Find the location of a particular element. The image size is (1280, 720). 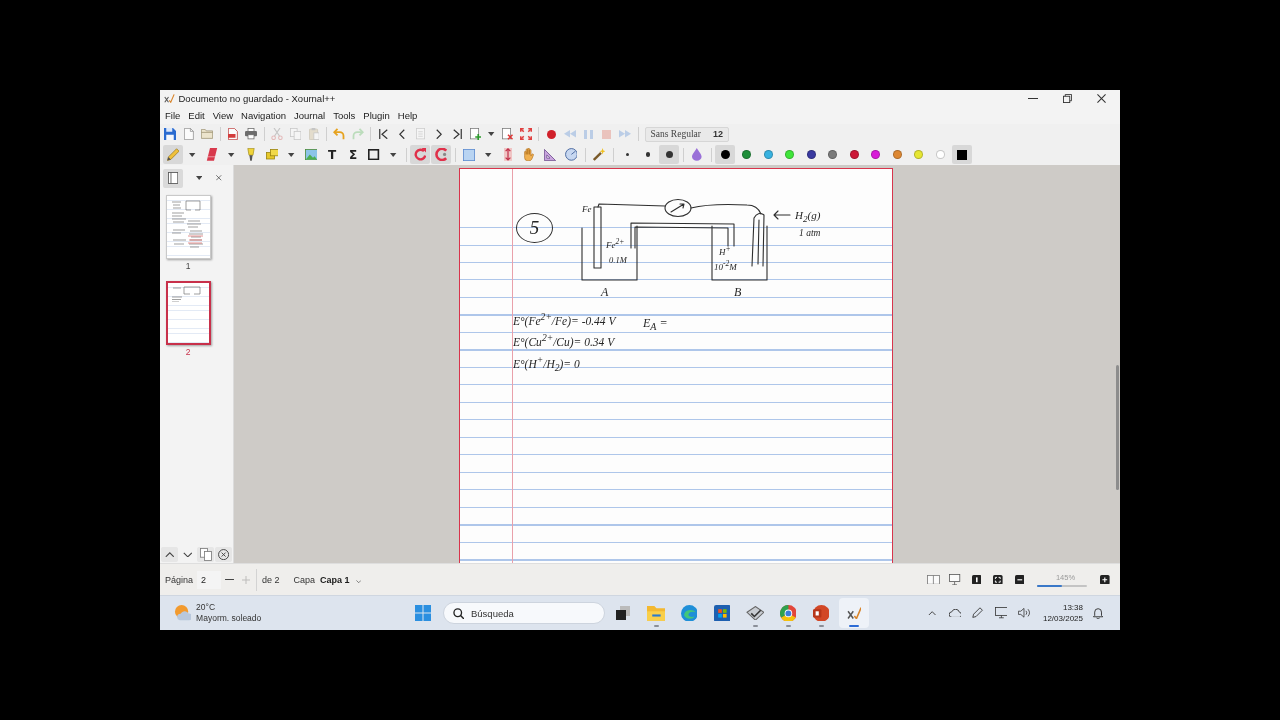

page-preview-button is located at coordinates (173, 178).